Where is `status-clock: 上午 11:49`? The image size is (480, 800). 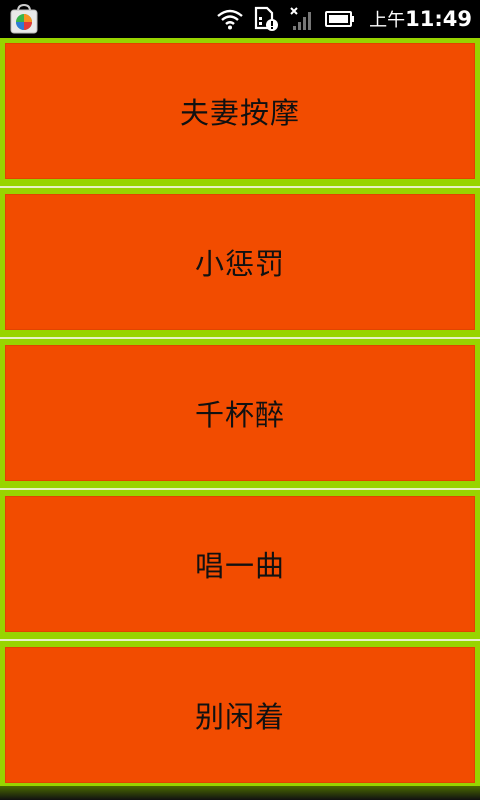 status-clock: 上午 11:49 is located at coordinates (420, 19).